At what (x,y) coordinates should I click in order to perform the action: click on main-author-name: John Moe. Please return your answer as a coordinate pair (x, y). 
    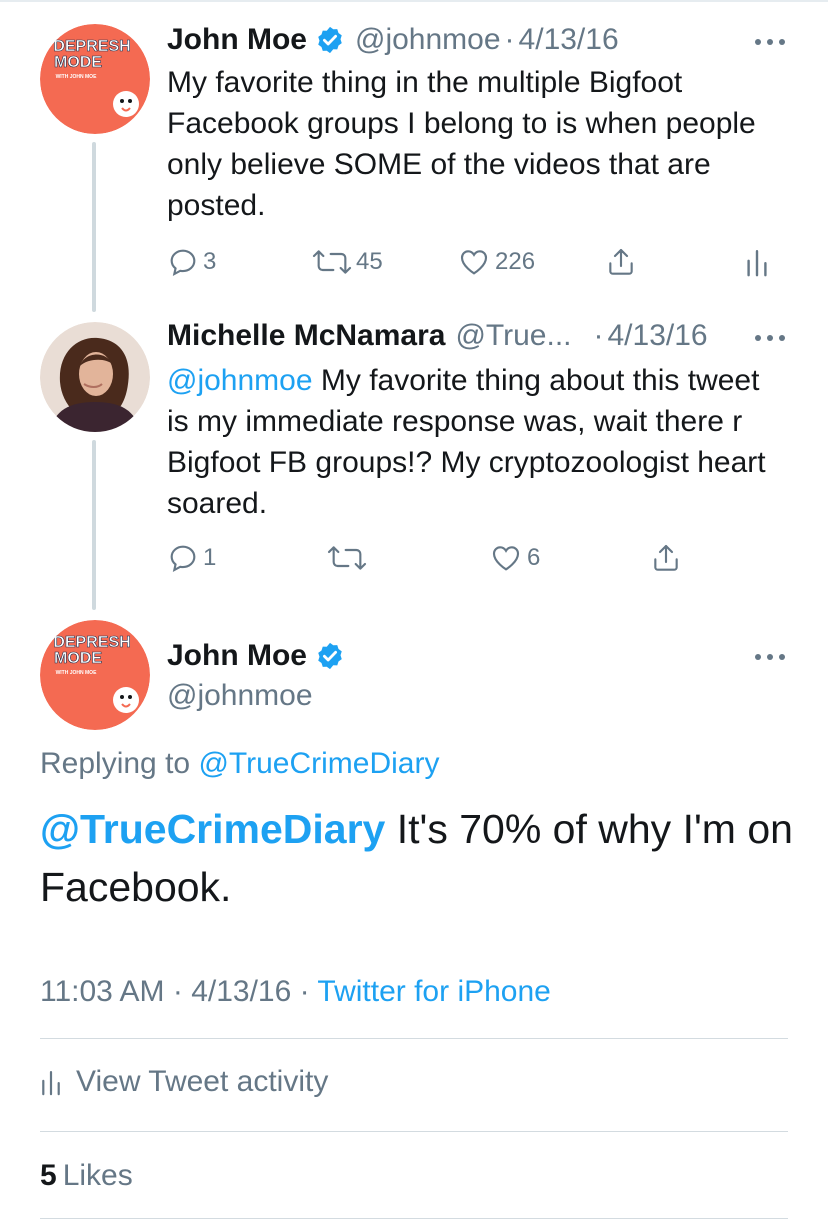
    Looking at the image, I should click on (237, 656).